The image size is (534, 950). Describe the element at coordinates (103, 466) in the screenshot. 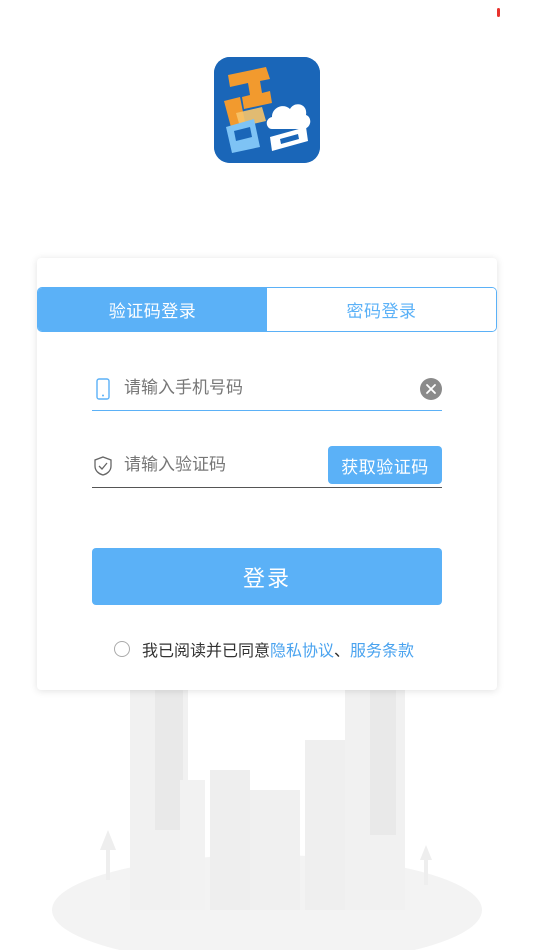

I see `shield-icon` at that location.